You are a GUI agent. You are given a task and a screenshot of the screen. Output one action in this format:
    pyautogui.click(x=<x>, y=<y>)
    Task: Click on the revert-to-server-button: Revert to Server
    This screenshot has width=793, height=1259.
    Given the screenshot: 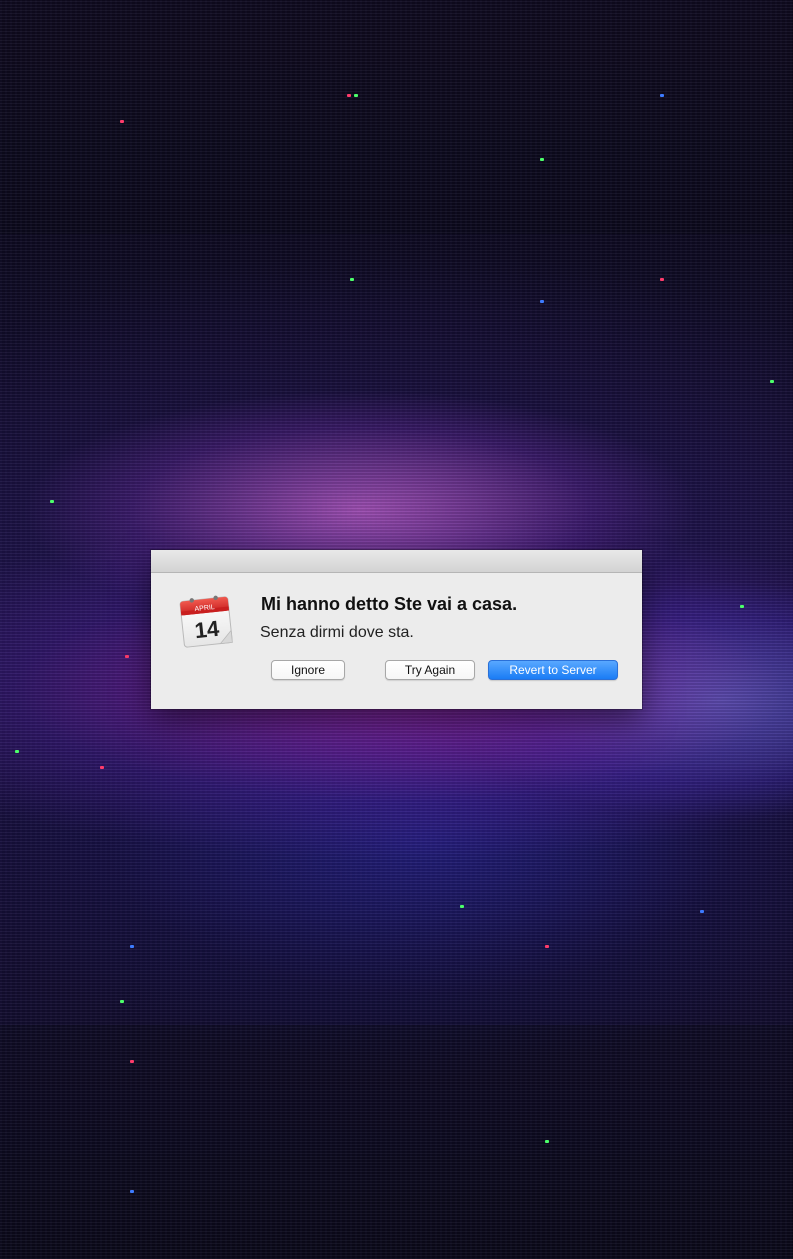 What is the action you would take?
    pyautogui.click(x=553, y=670)
    